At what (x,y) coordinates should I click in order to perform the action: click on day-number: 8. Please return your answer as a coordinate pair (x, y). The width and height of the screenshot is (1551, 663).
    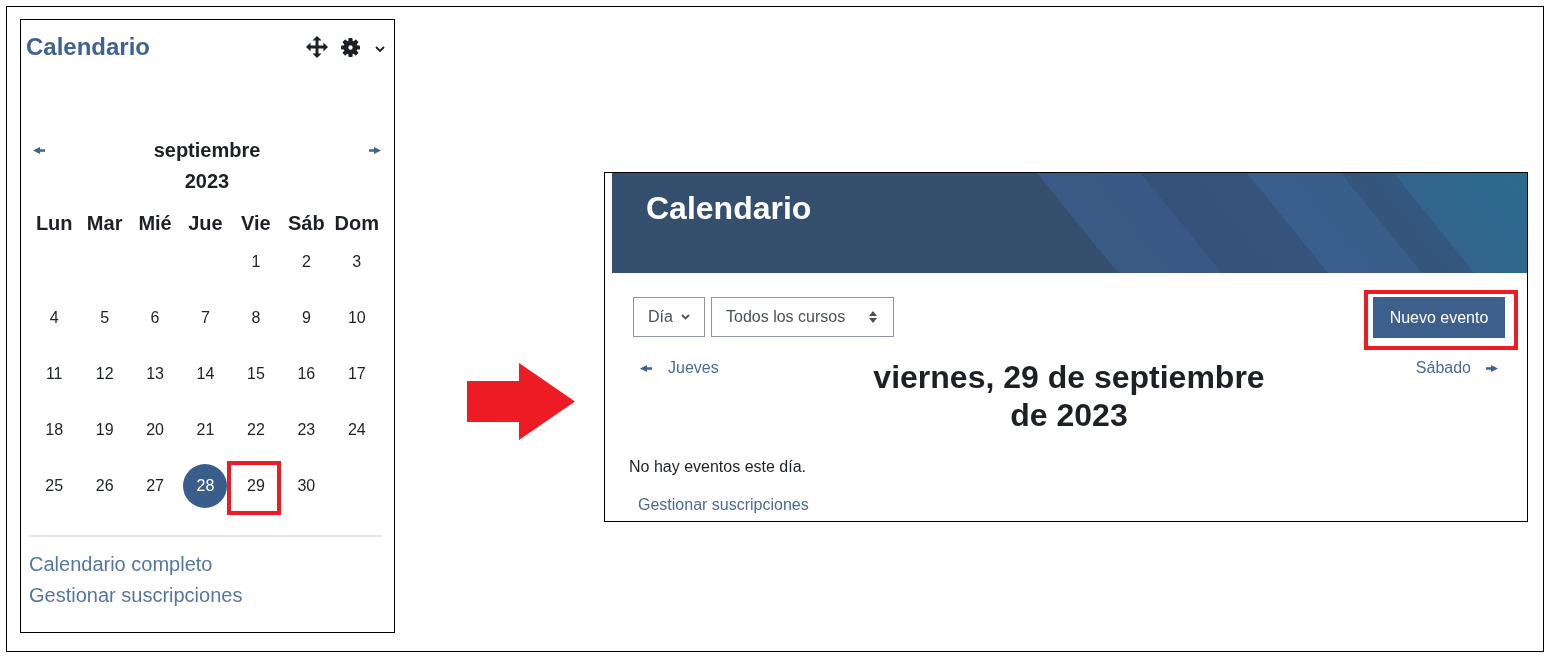
    Looking at the image, I should click on (256, 318).